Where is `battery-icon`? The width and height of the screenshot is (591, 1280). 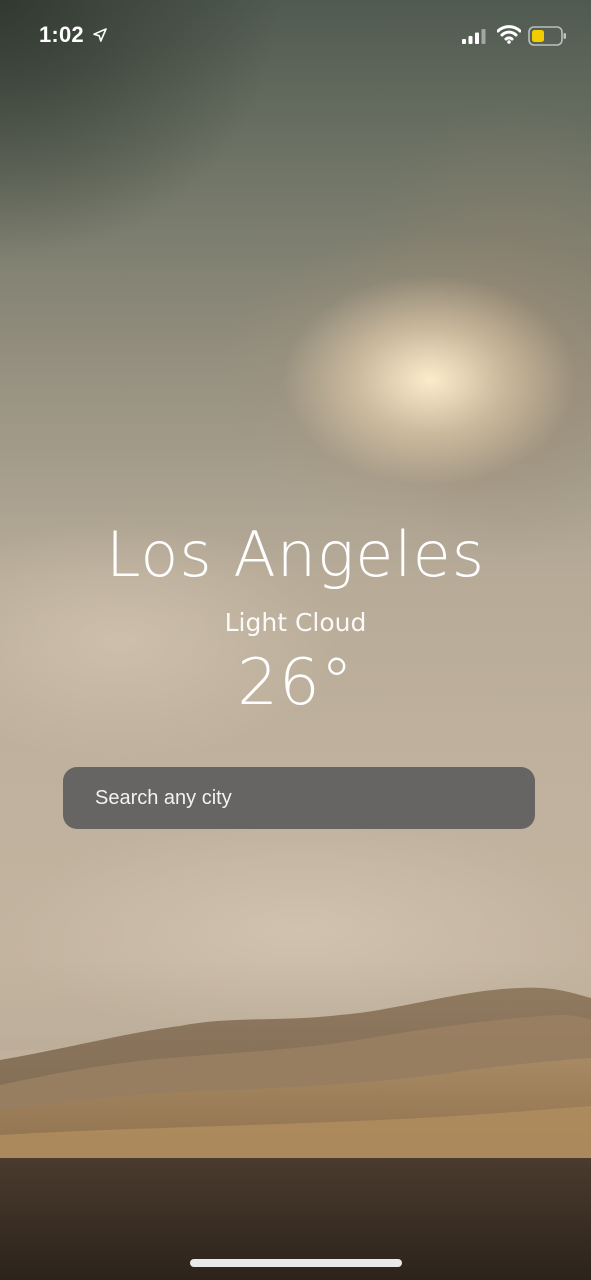 battery-icon is located at coordinates (548, 38).